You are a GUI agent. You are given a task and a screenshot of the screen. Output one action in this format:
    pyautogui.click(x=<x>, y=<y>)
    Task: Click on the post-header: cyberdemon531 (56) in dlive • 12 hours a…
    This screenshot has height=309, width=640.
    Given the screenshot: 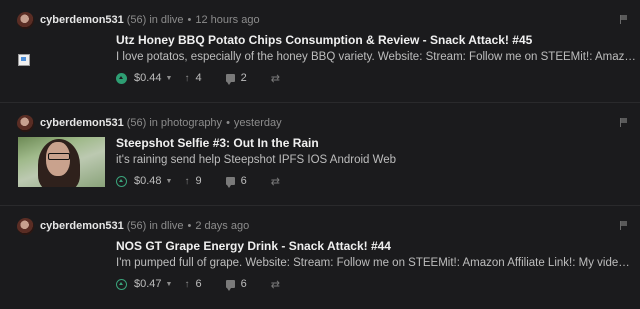 What is the action you would take?
    pyautogui.click(x=138, y=20)
    